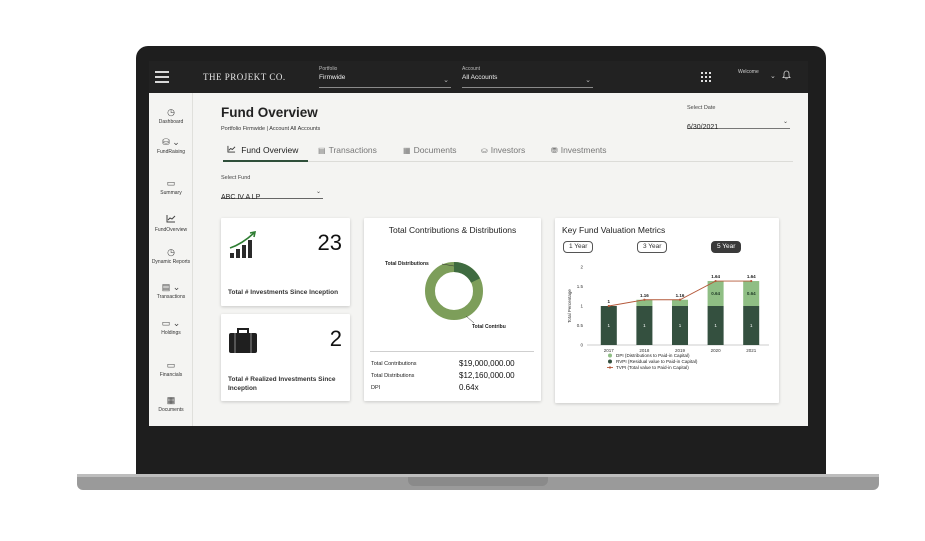  Describe the element at coordinates (773, 76) in the screenshot. I see `user-menu-chevron-icon: ⌄` at that location.